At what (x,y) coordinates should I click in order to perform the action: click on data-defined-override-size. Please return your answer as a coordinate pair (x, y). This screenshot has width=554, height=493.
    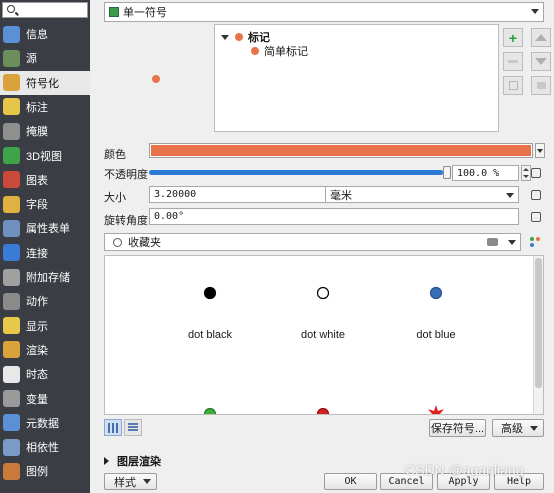
    Looking at the image, I should click on (535, 195).